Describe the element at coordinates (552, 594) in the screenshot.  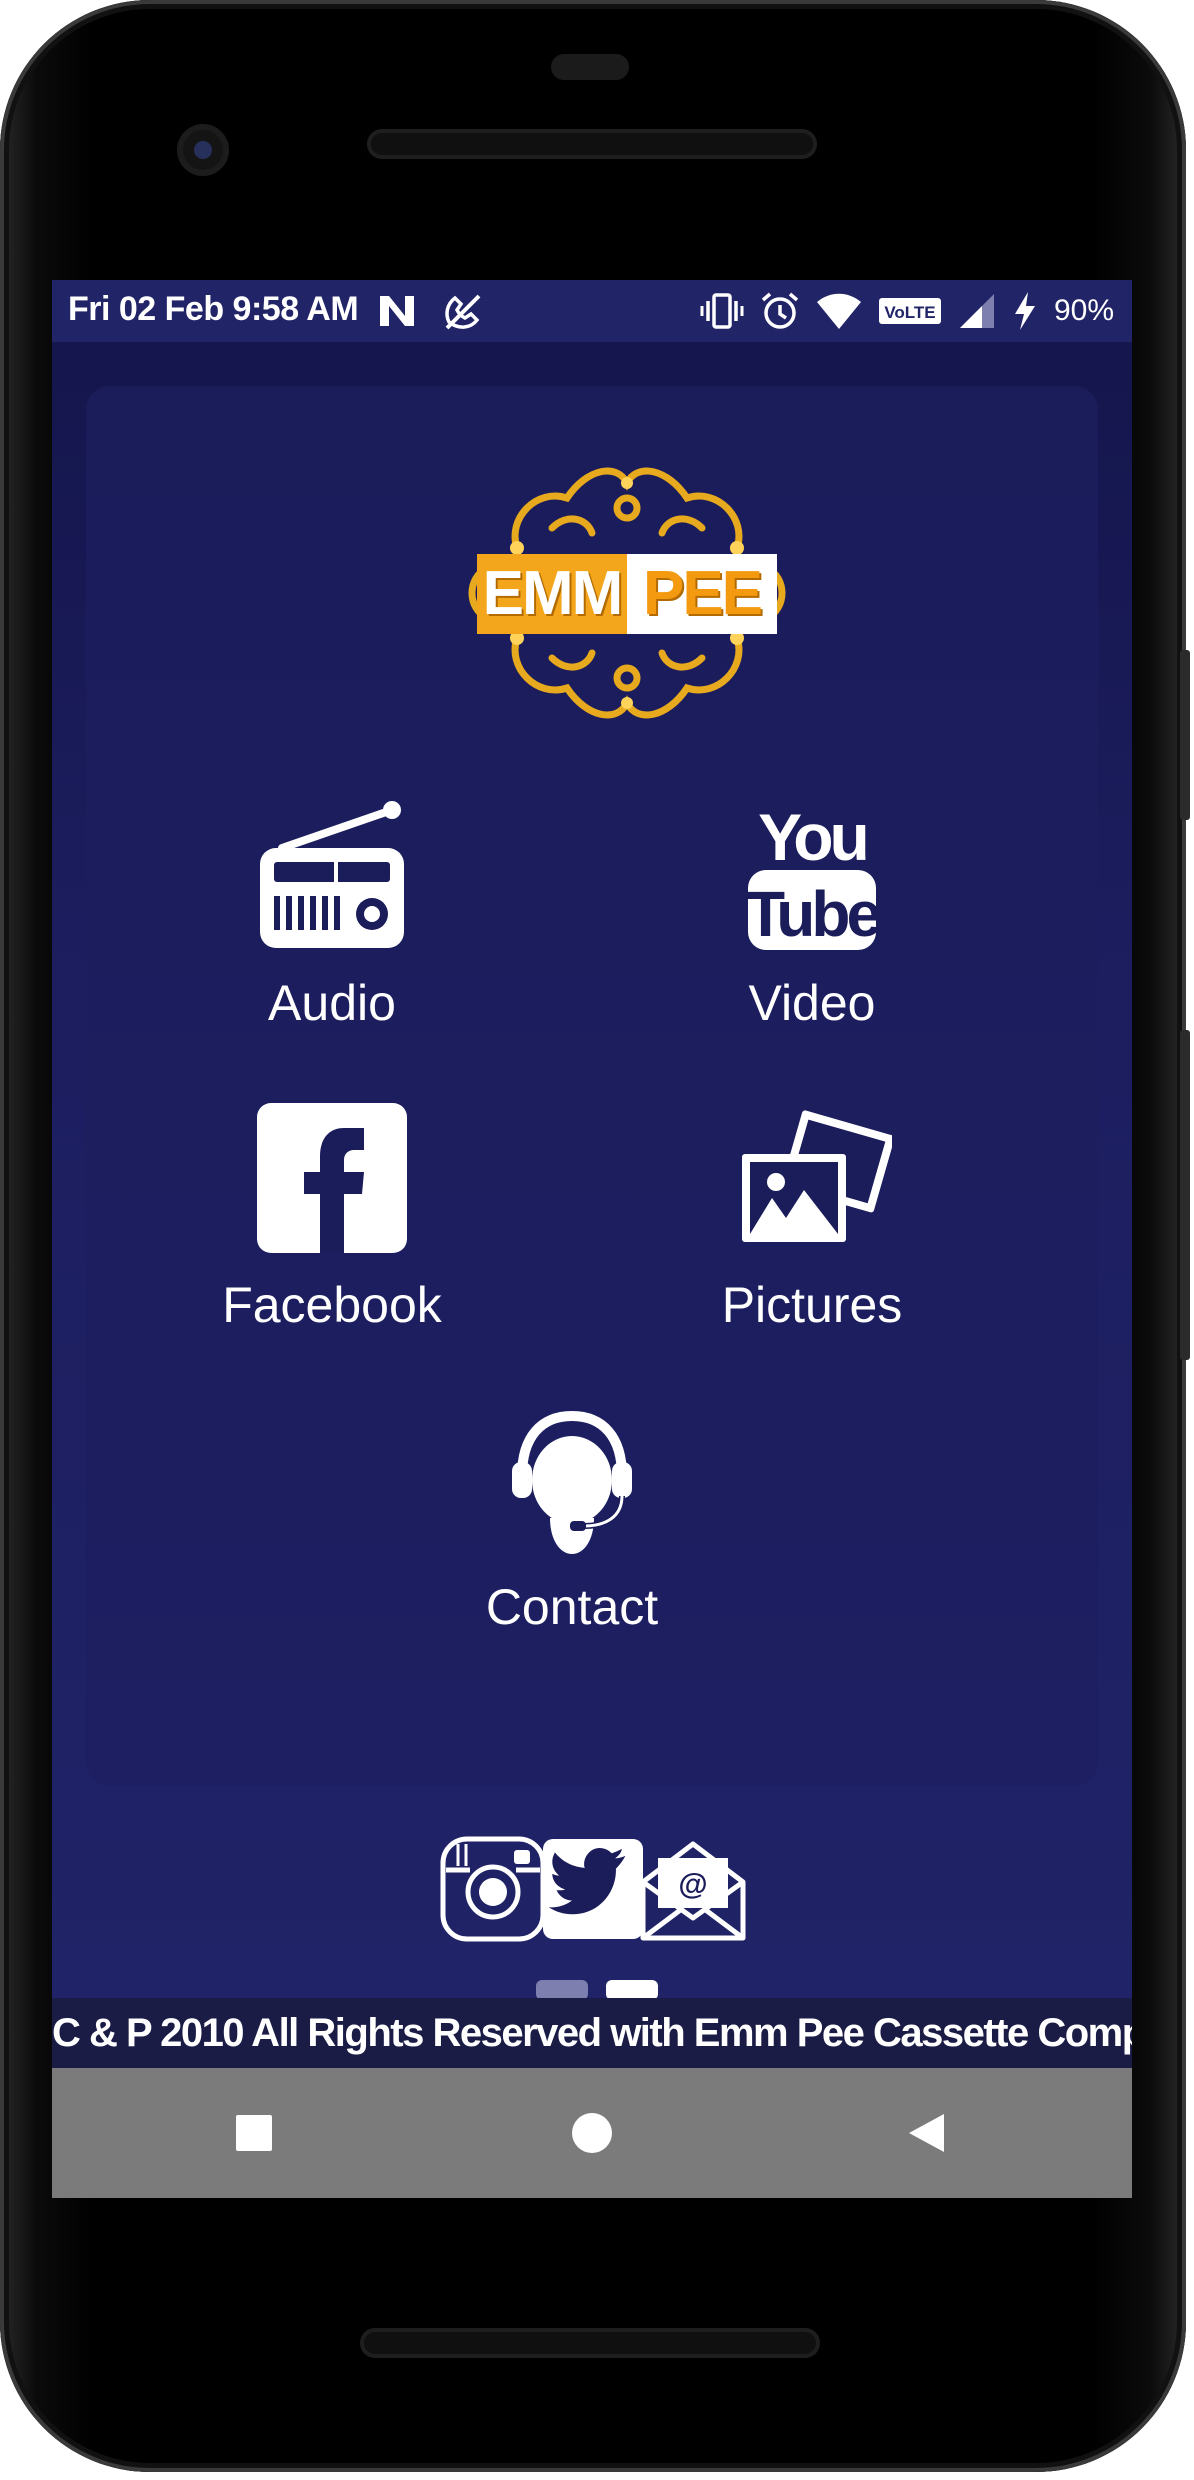
I see `logo-word-emm: EMM` at that location.